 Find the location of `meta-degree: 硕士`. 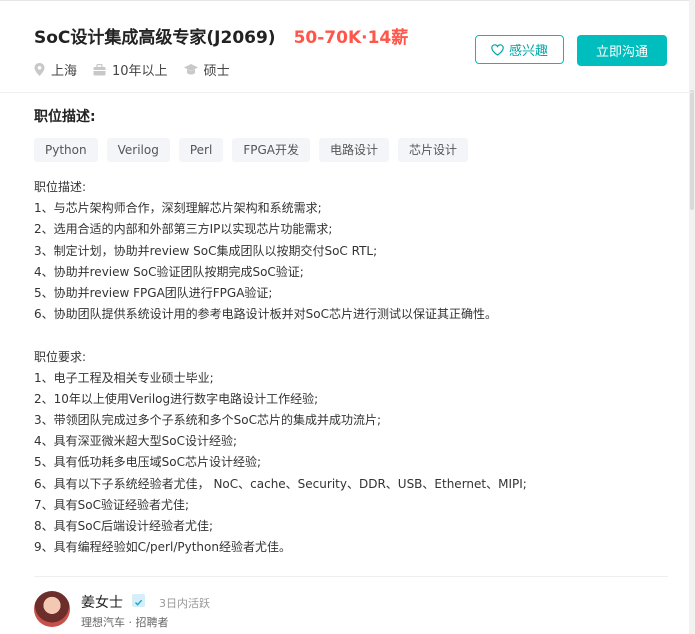

meta-degree: 硕士 is located at coordinates (206, 69).